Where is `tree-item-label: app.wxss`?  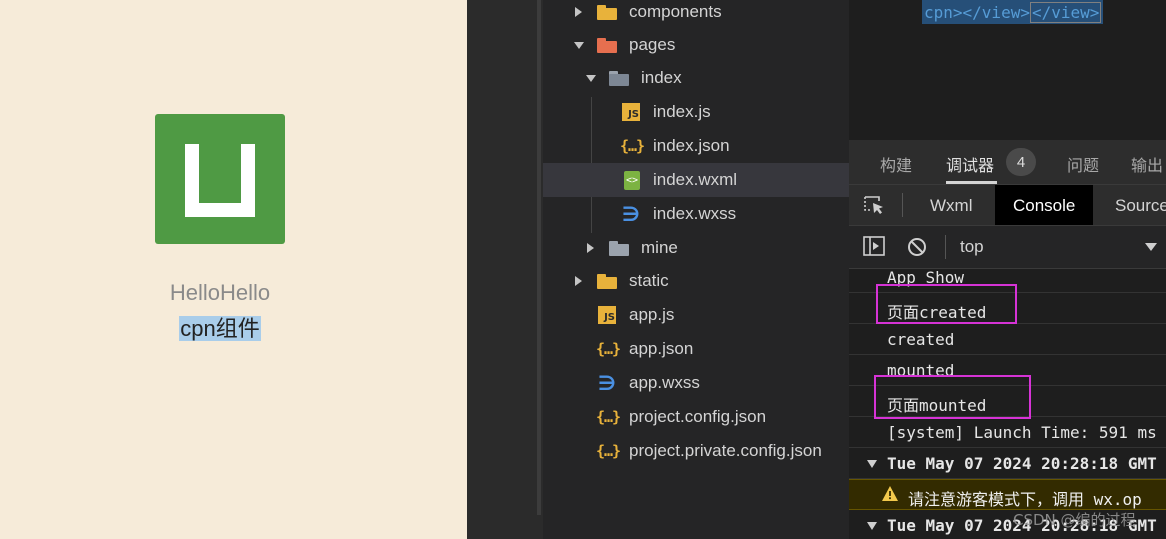
tree-item-label: app.wxss is located at coordinates (664, 382).